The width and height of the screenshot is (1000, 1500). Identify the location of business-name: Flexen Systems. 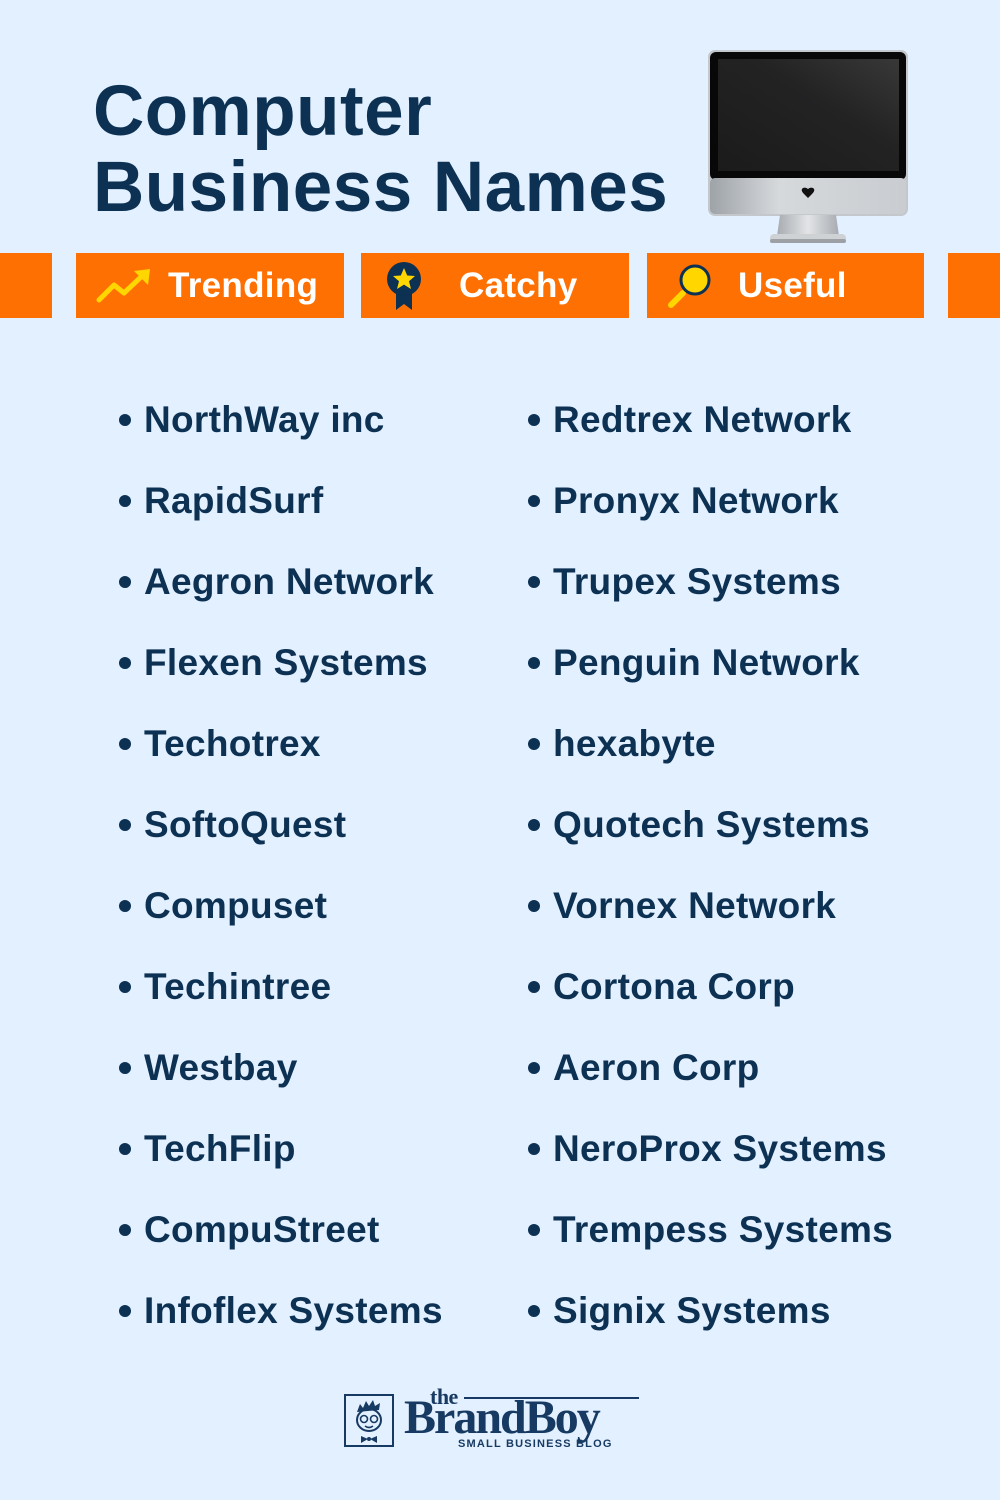
(286, 662).